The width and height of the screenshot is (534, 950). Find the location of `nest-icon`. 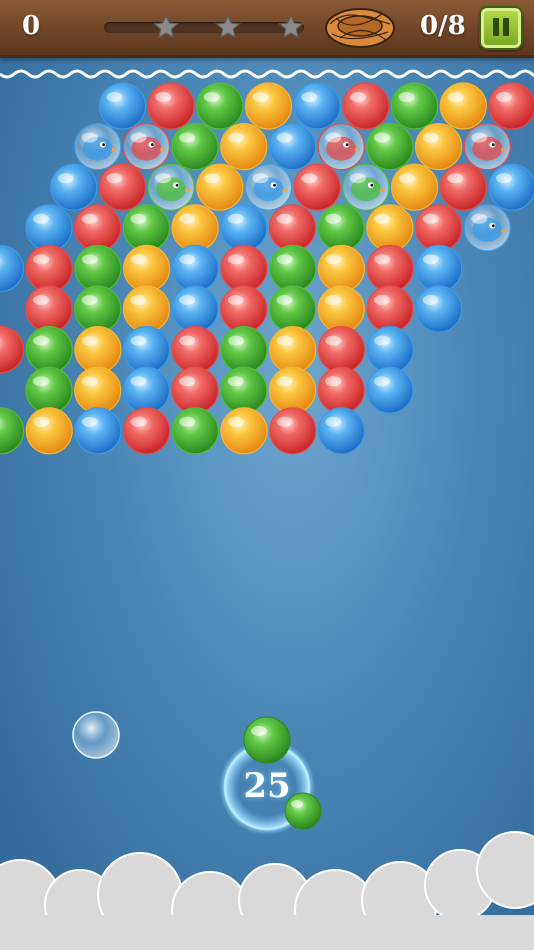

nest-icon is located at coordinates (360, 28).